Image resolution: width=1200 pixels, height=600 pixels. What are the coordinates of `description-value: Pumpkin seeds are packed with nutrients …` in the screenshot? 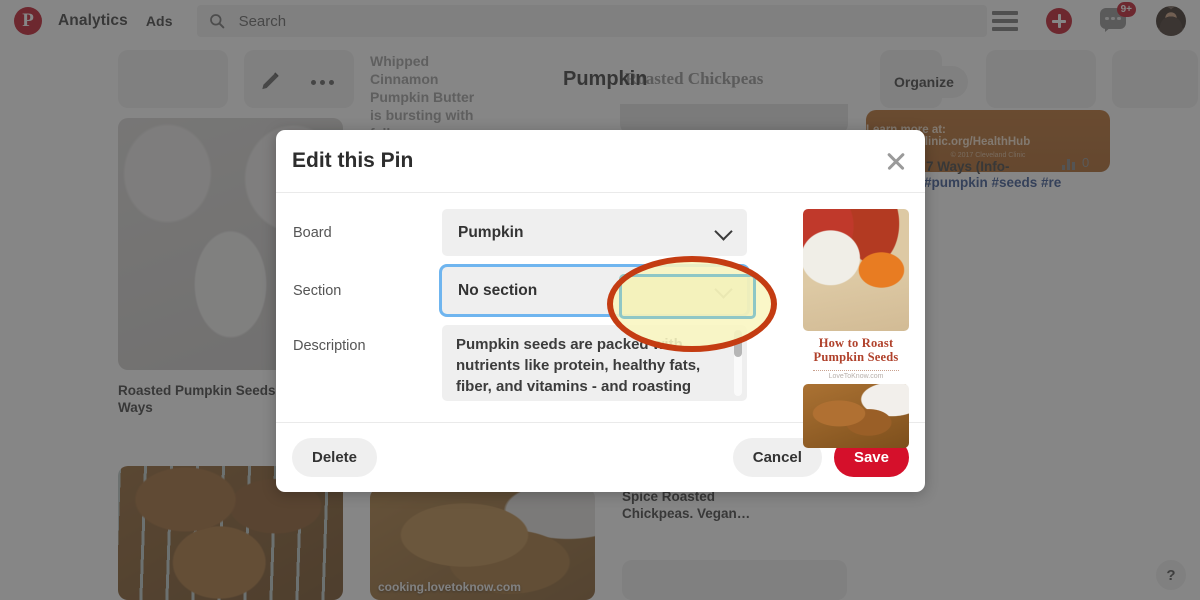 It's located at (578, 368).